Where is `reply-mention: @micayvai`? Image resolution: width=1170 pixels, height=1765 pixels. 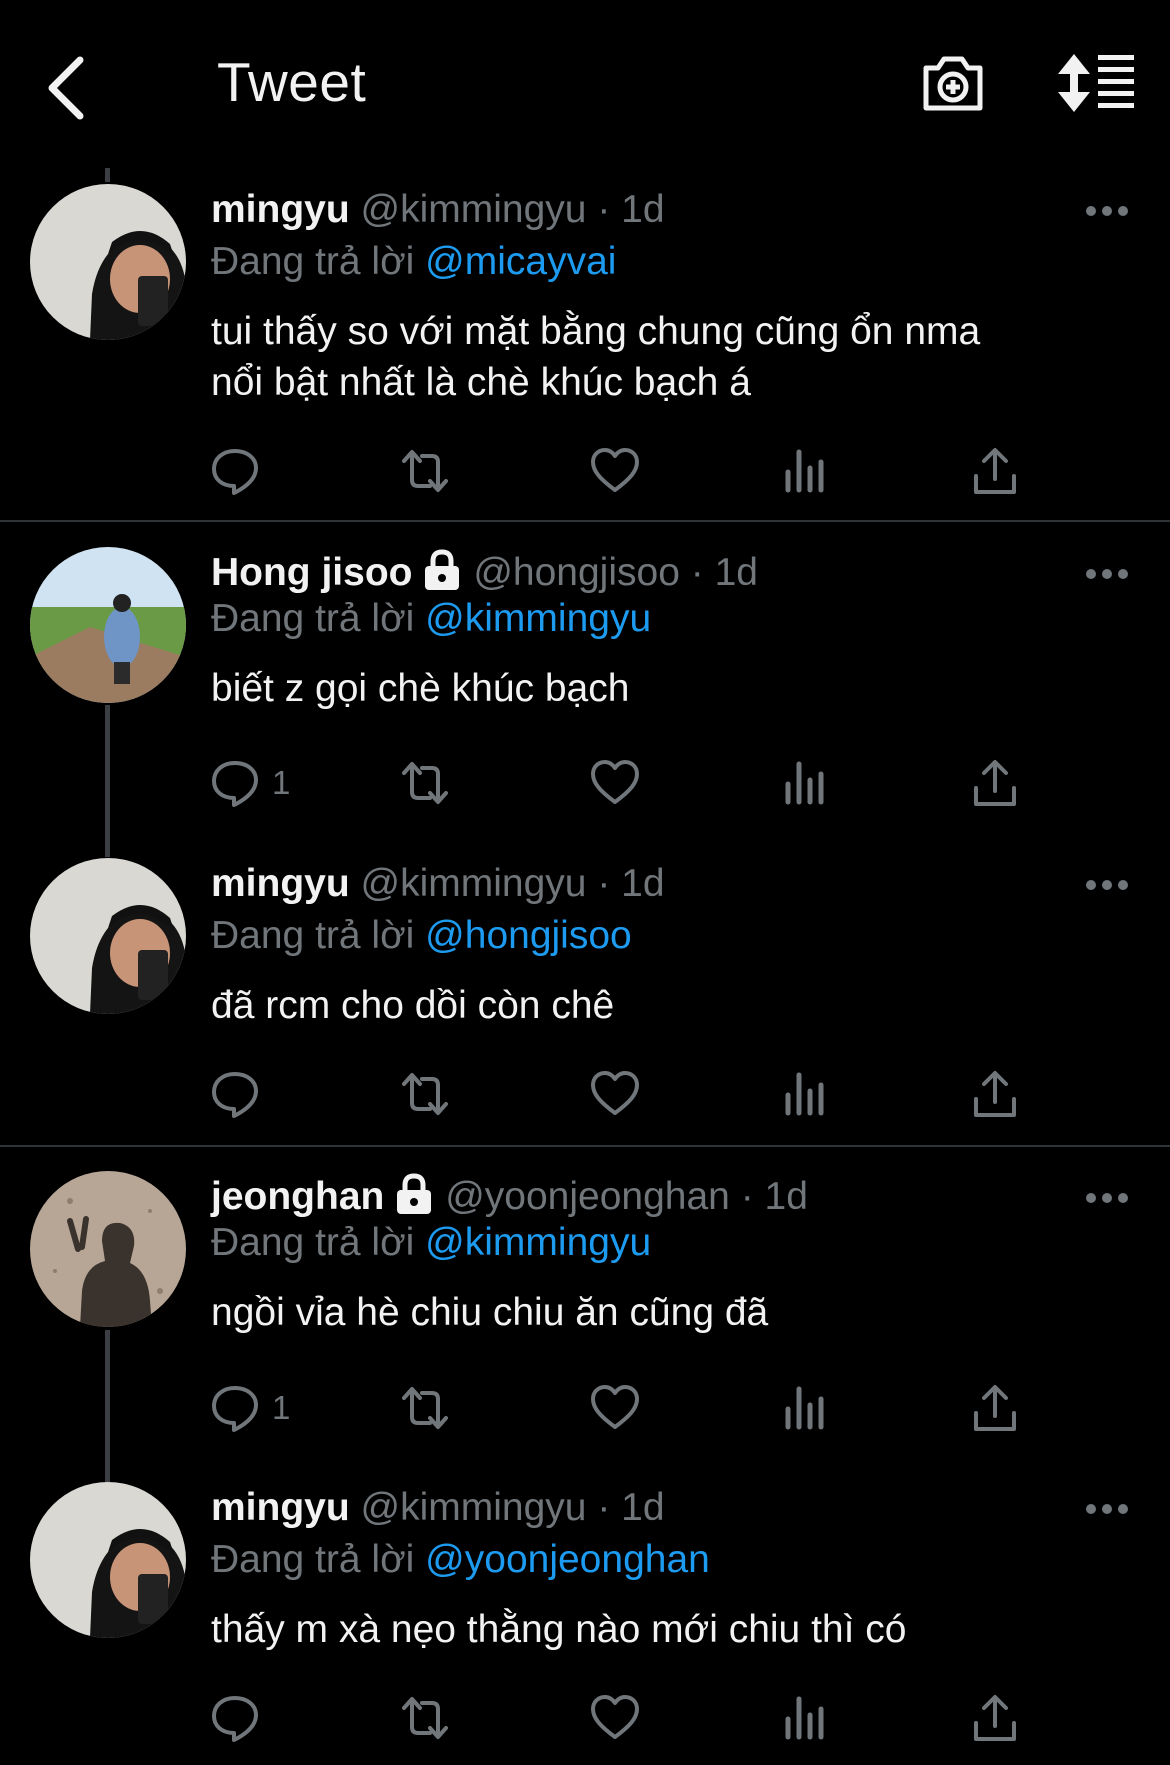 reply-mention: @micayvai is located at coordinates (520, 261).